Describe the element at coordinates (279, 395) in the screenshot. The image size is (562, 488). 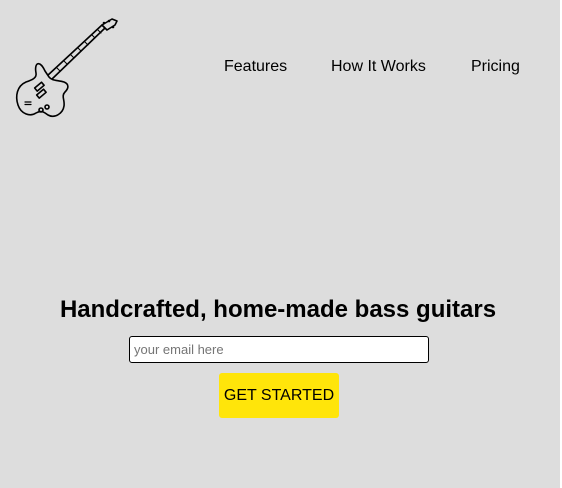
I see `get-started-button: GET STARTED` at that location.